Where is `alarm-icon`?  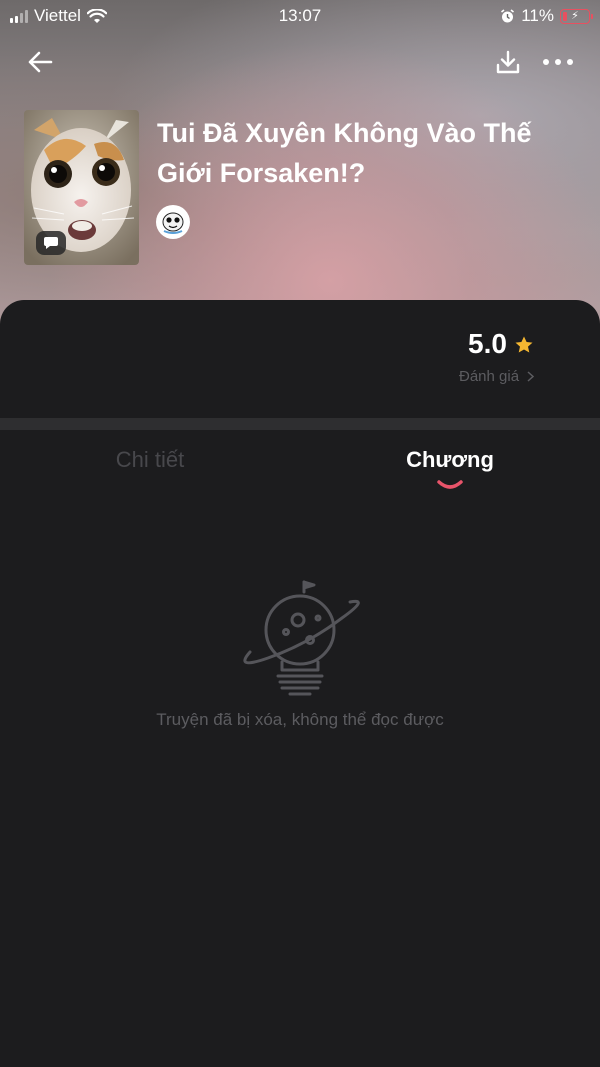 alarm-icon is located at coordinates (508, 15).